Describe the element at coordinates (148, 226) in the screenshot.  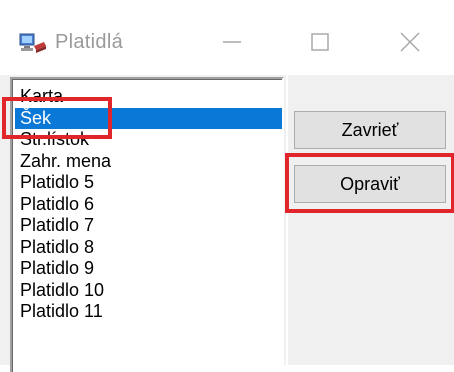
I see `list-item: Platidlo 7` at that location.